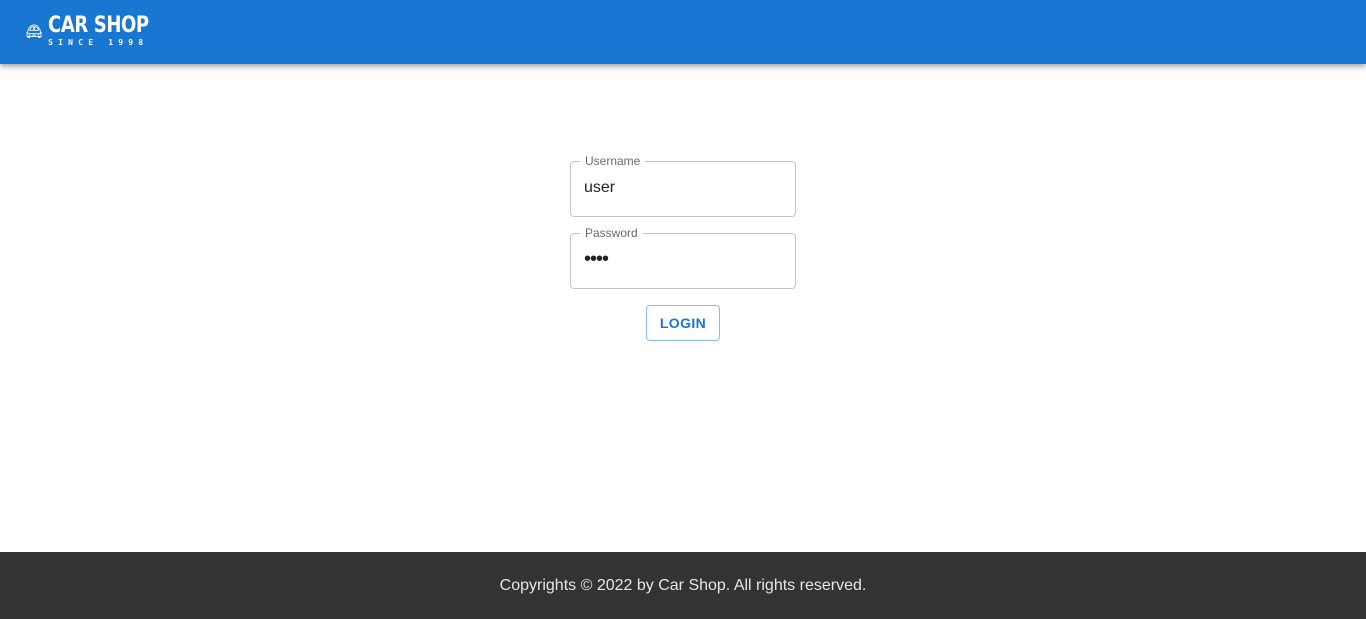 This screenshot has width=1366, height=619. Describe the element at coordinates (611, 233) in the screenshot. I see `password-label: Password` at that location.